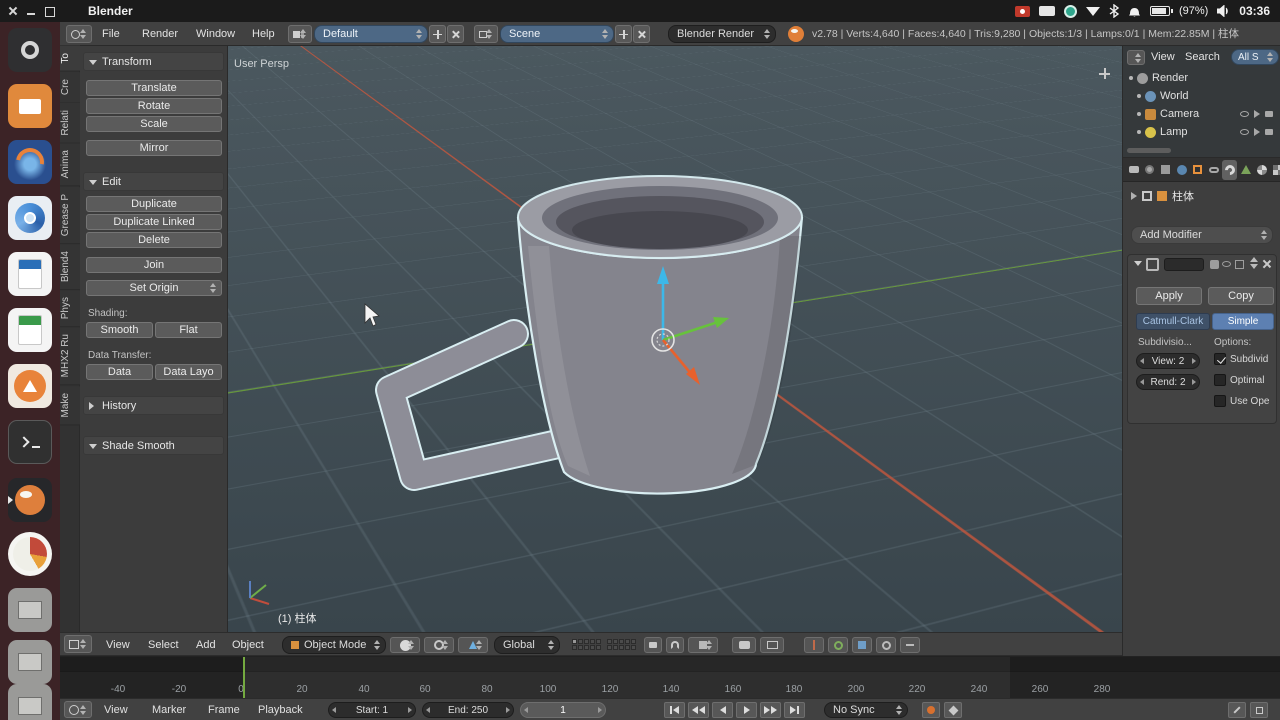 Image resolution: width=1280 pixels, height=720 pixels. What do you see at coordinates (1255, 57) in the screenshot?
I see `outliner-filter-field: All S` at bounding box center [1255, 57].